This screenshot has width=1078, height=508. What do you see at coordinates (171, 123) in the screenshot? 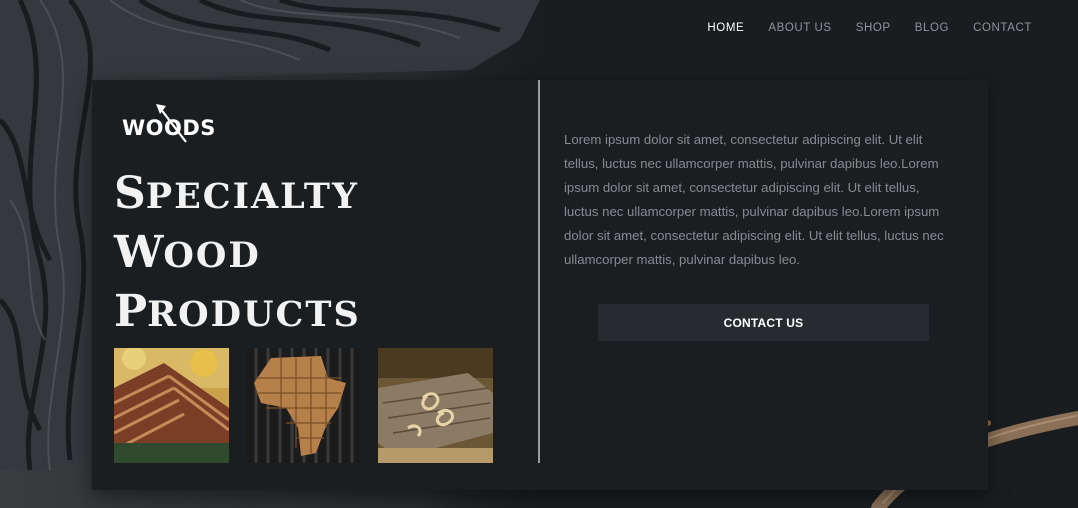
I see `arrow-icon` at bounding box center [171, 123].